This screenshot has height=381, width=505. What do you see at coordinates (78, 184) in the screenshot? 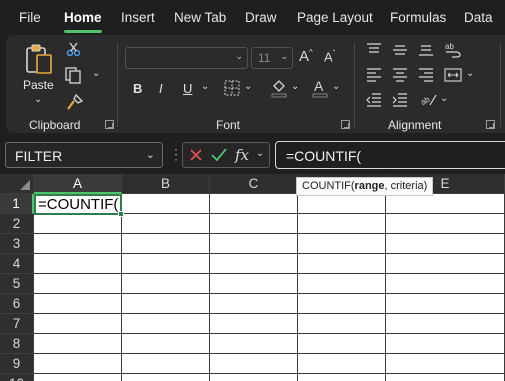
I see `column-header-a: A` at bounding box center [78, 184].